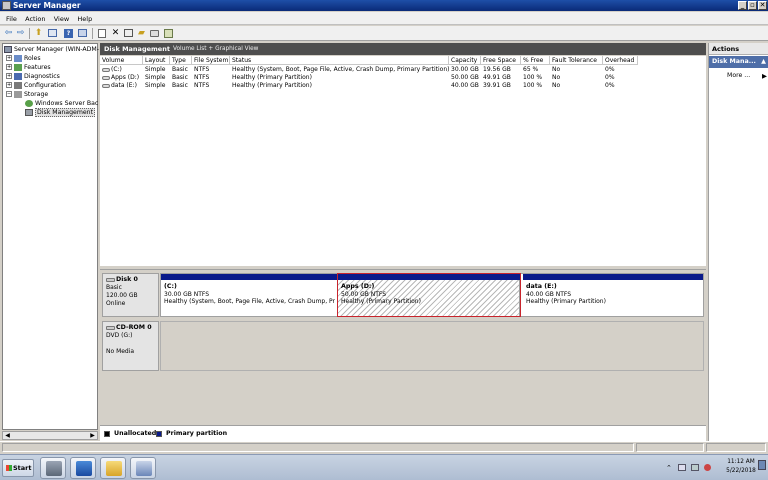 The height and width of the screenshot is (480, 768). Describe the element at coordinates (549, 294) in the screenshot. I see `partition-e-size: 40.00 GB NTFS` at that location.